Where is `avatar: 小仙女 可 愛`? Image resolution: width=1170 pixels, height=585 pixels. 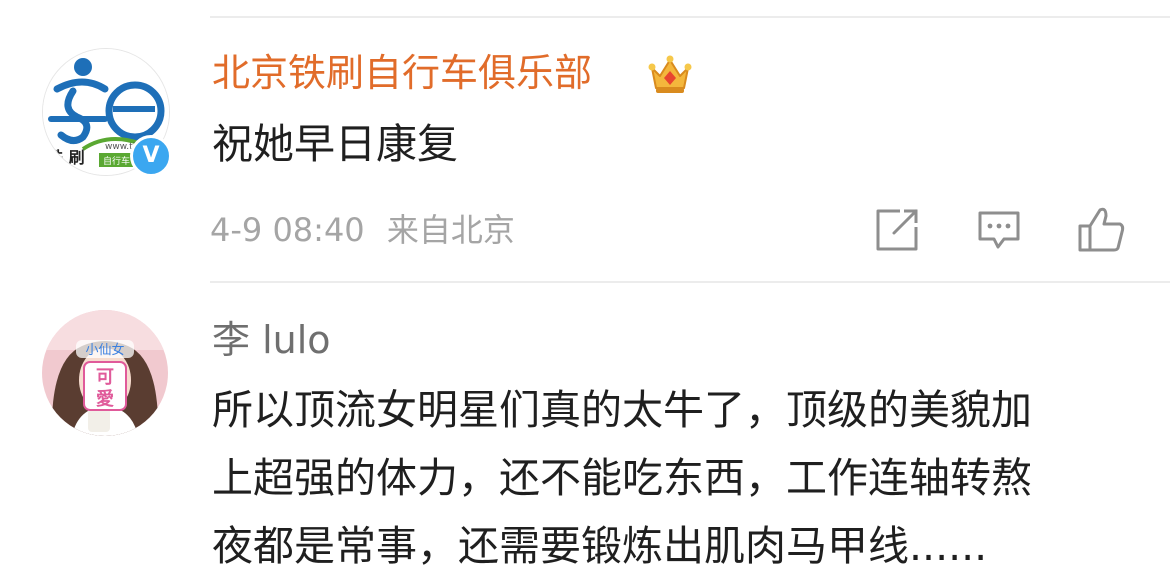 avatar: 小仙女 可 愛 is located at coordinates (105, 373).